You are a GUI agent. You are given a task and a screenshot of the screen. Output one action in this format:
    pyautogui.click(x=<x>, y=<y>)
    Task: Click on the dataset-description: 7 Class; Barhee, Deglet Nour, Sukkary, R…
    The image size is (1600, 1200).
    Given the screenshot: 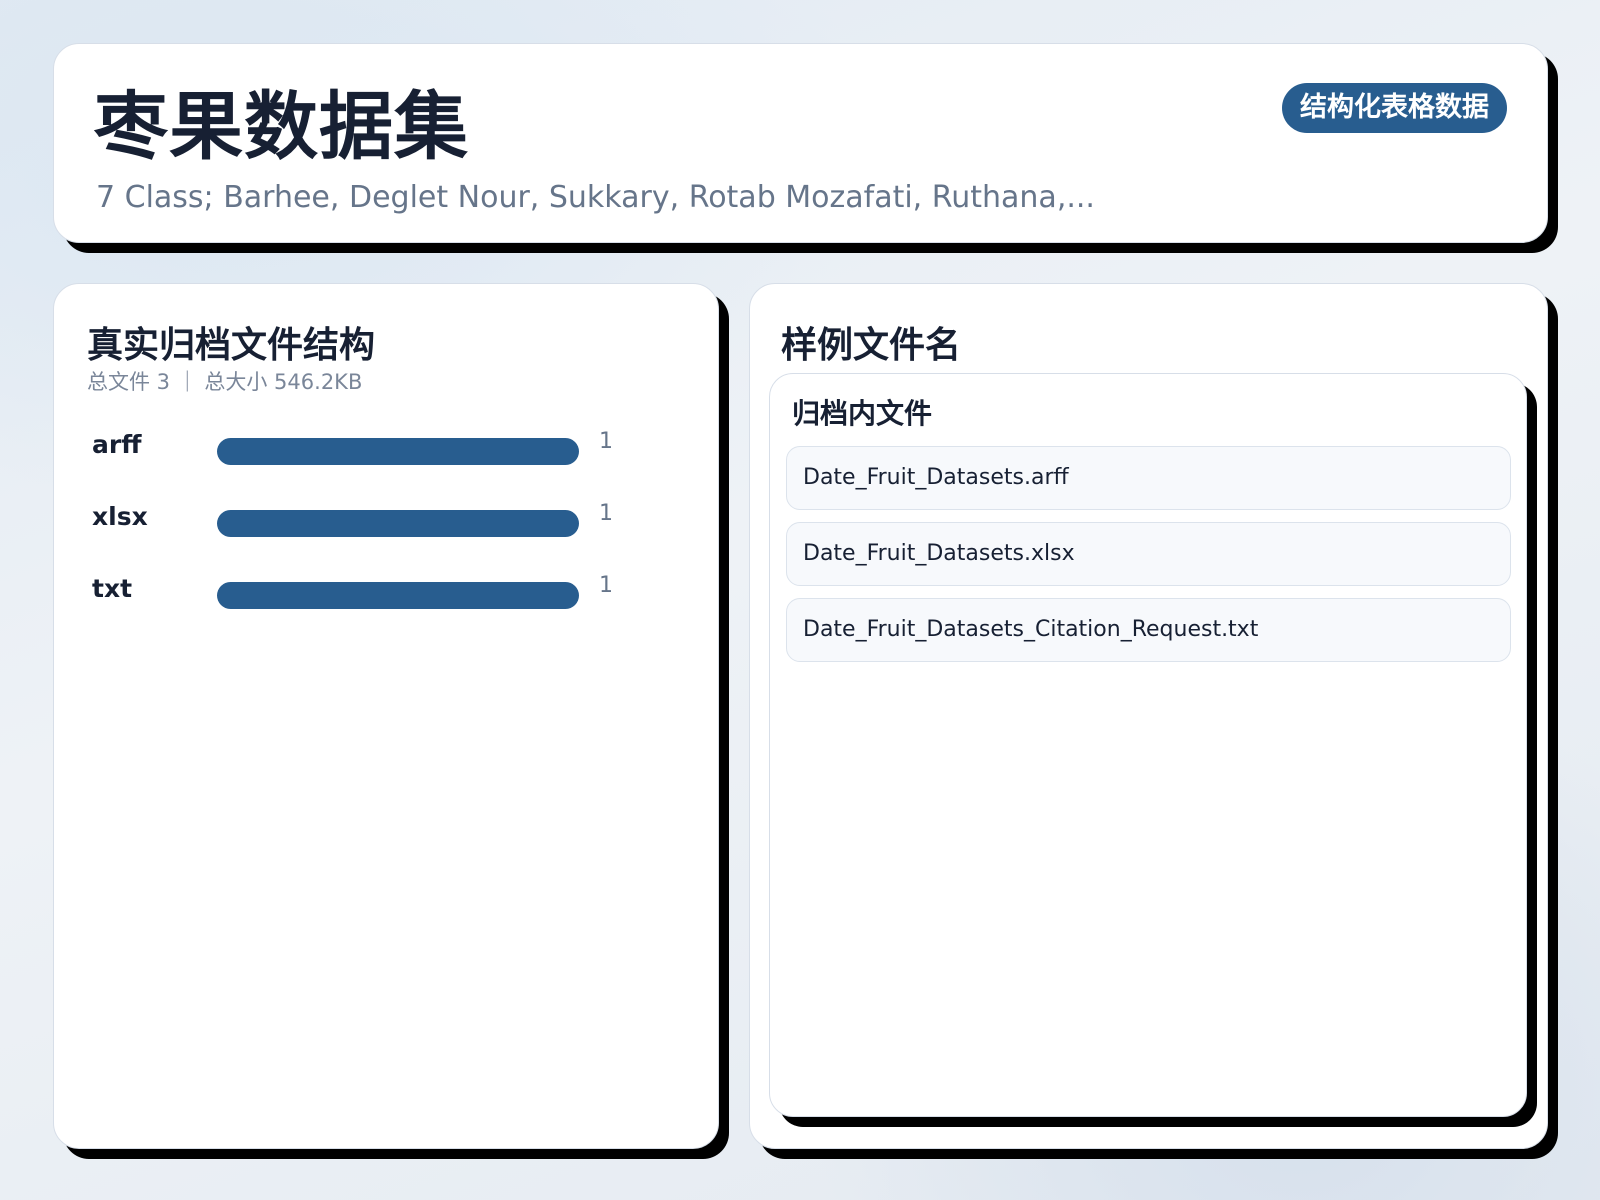 What is the action you would take?
    pyautogui.click(x=595, y=197)
    